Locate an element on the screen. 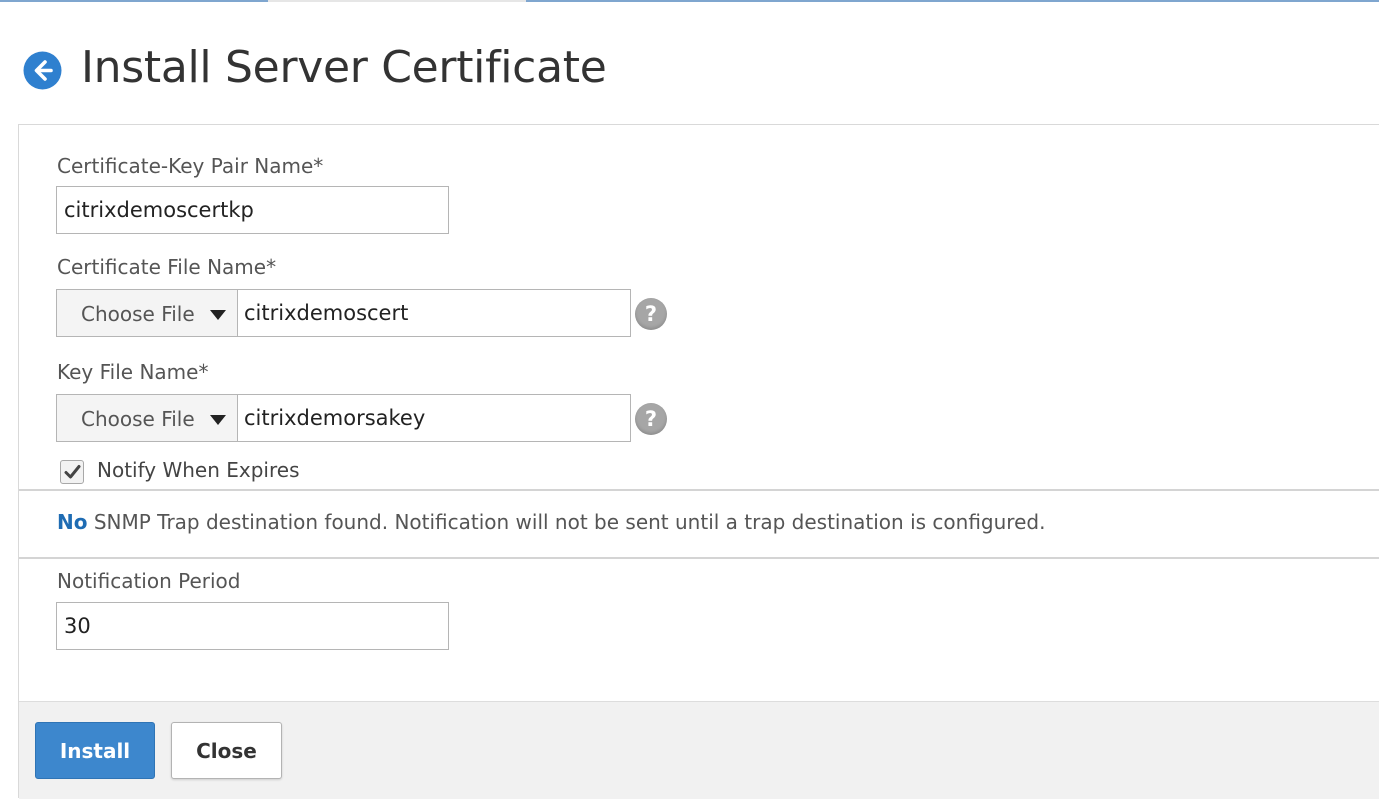 This screenshot has height=799, width=1379. cert-file-label: Certificate File Name* is located at coordinates (167, 267).